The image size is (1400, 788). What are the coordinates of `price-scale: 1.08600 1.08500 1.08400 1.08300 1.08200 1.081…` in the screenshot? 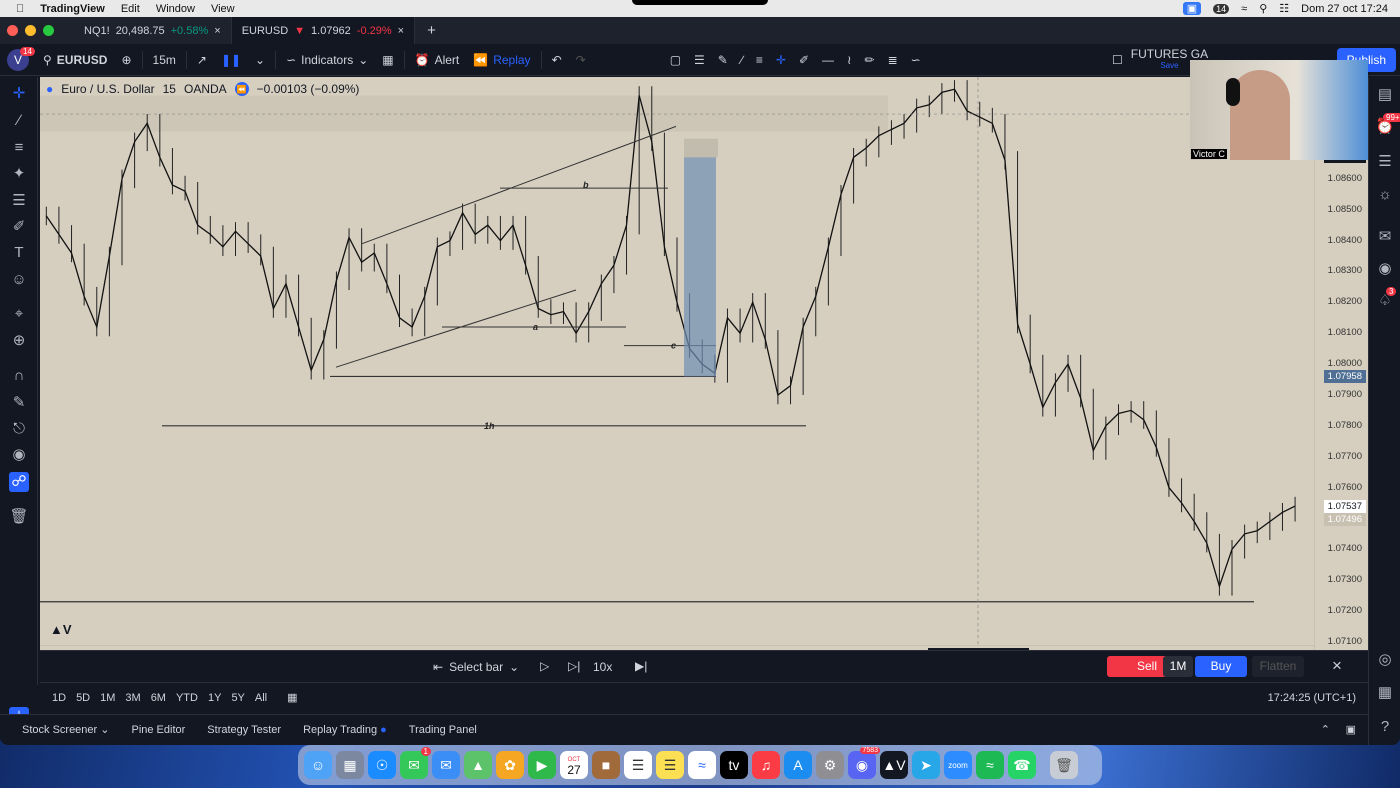 It's located at (1341, 372).